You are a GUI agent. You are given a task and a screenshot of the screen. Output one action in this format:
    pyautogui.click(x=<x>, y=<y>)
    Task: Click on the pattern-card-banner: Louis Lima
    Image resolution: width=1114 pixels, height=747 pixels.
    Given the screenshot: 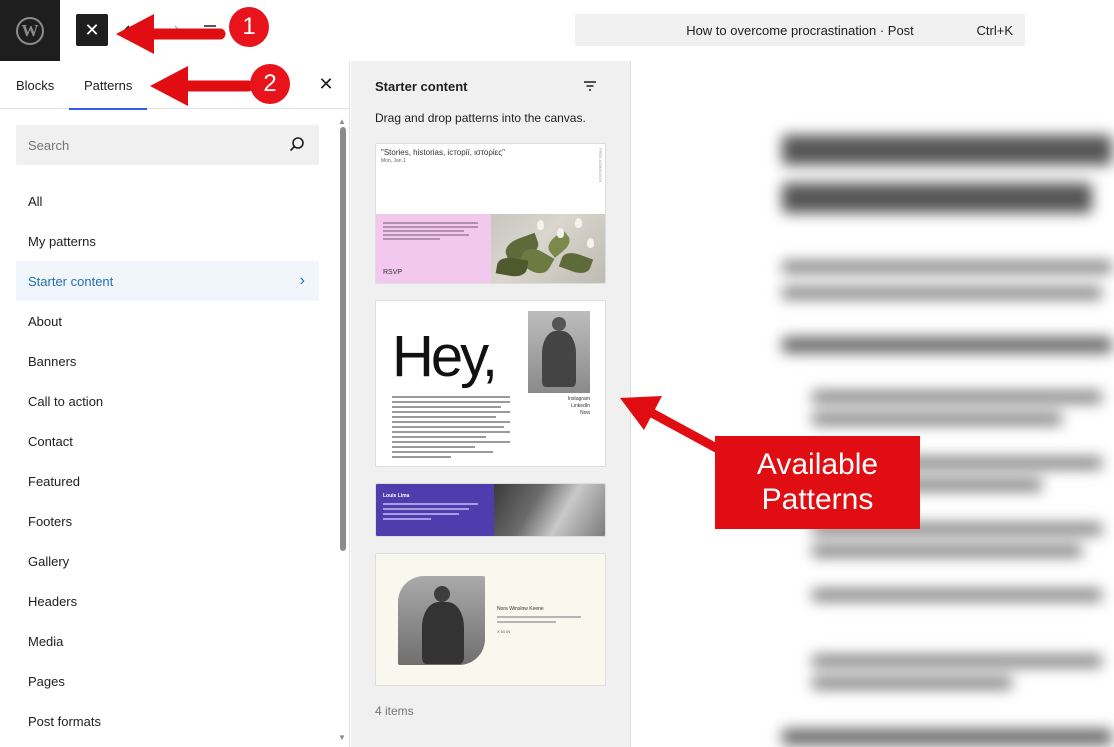 What is the action you would take?
    pyautogui.click(x=490, y=510)
    